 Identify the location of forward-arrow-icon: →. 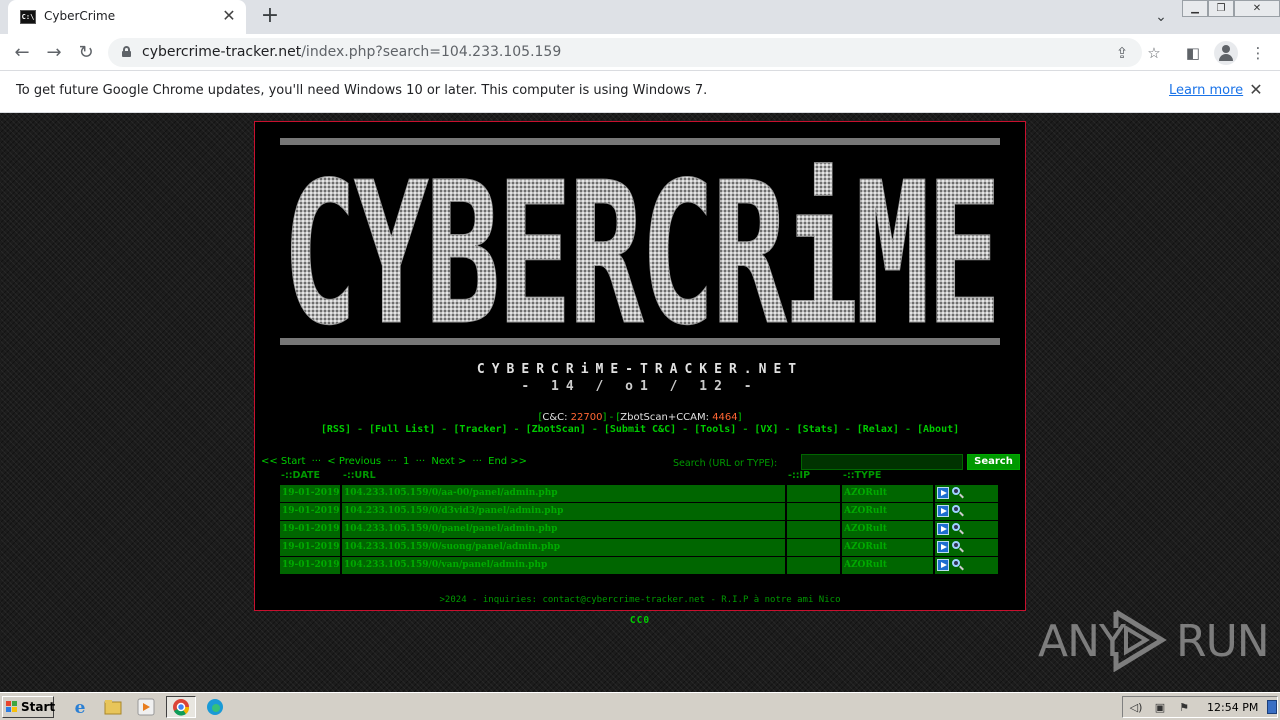
(54, 53).